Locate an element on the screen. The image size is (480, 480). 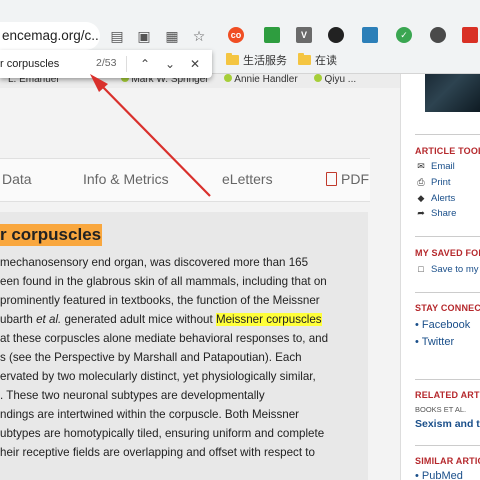
find-input is located at coordinates (41, 64).